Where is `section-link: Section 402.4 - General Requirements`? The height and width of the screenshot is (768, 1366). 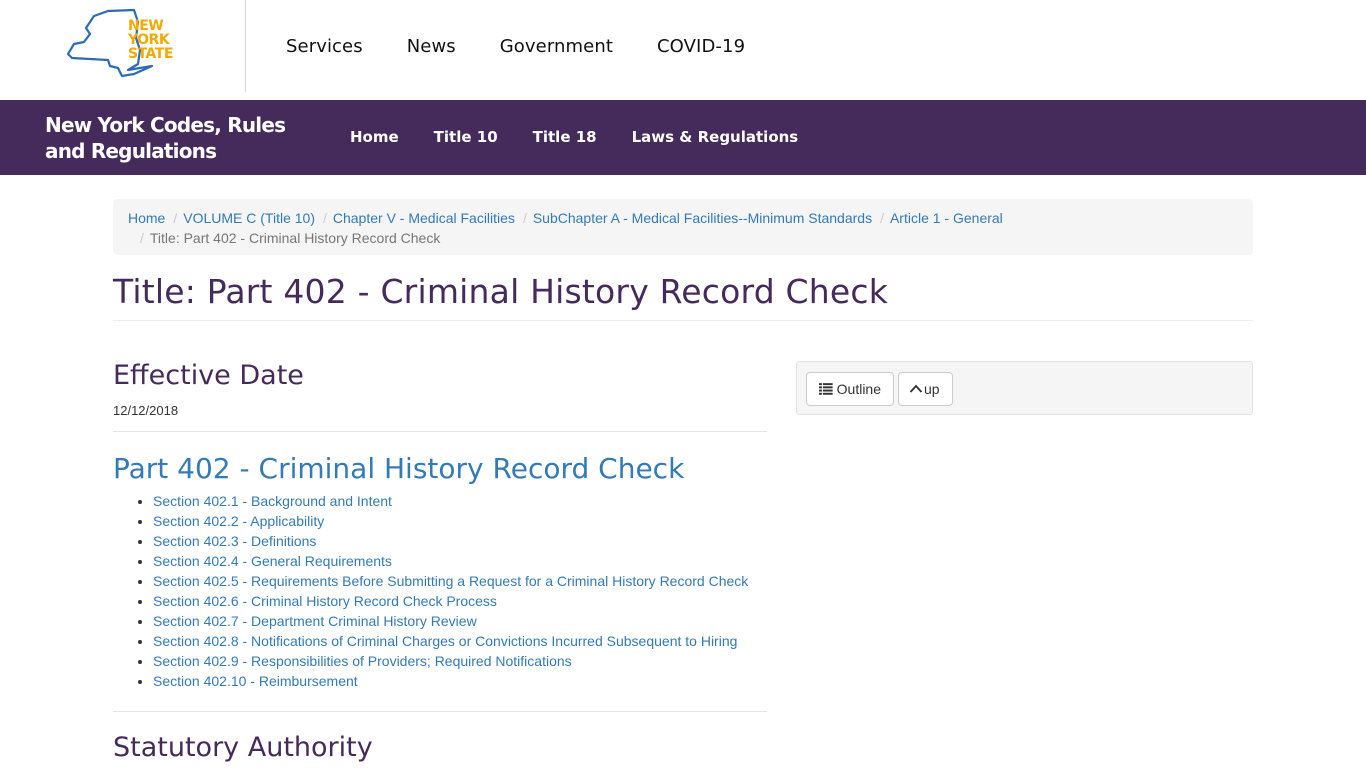
section-link: Section 402.4 - General Requirements is located at coordinates (272, 561).